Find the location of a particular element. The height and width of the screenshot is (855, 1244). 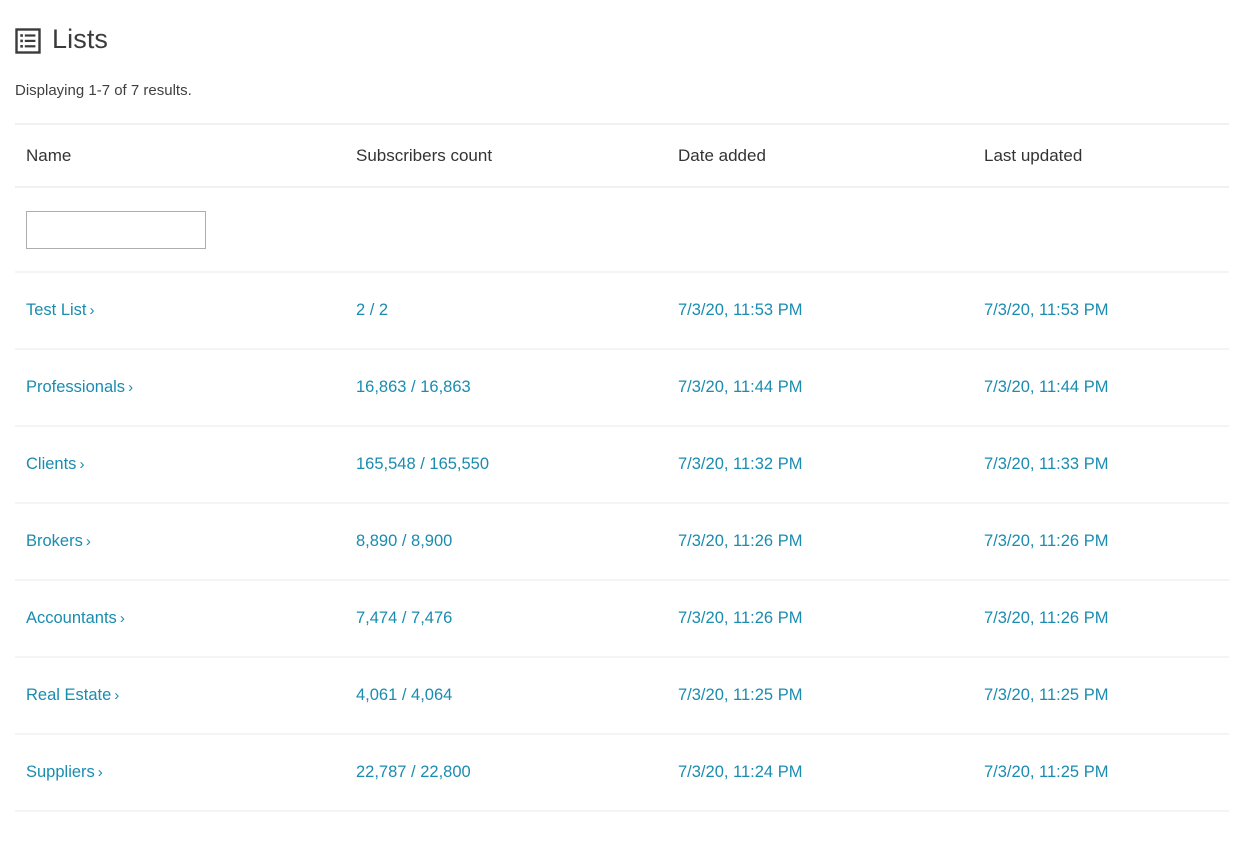

date-added-link: 7/3/20, 11:24 PM is located at coordinates (740, 772).